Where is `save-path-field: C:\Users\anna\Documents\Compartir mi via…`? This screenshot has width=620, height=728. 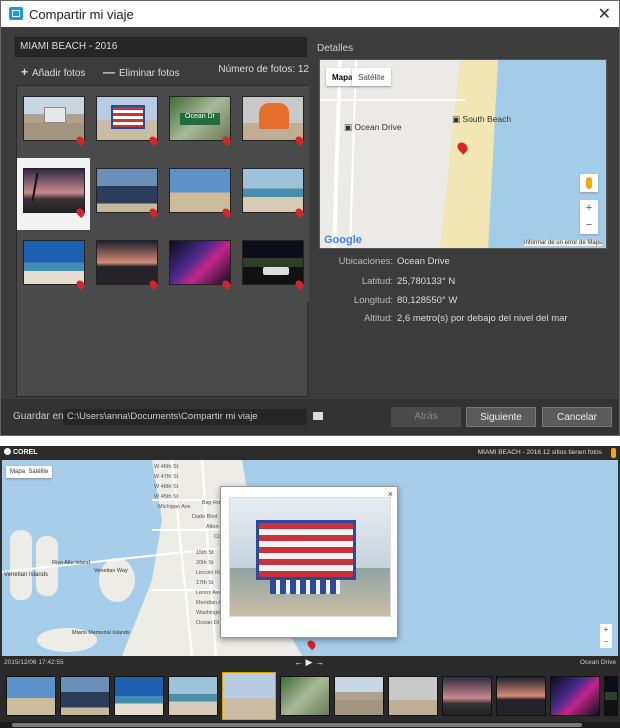
save-path-field: C:\Users\anna\Documents\Compartir mi via… is located at coordinates (185, 417).